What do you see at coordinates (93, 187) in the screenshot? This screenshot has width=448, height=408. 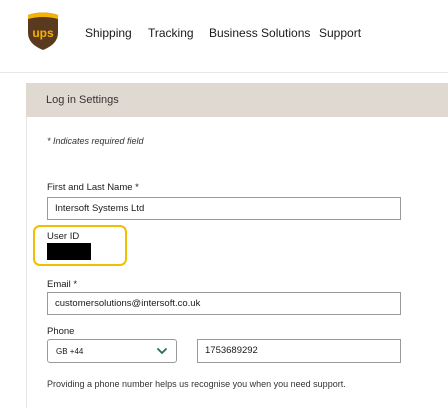 I see `name-label: First and Last Name *` at bounding box center [93, 187].